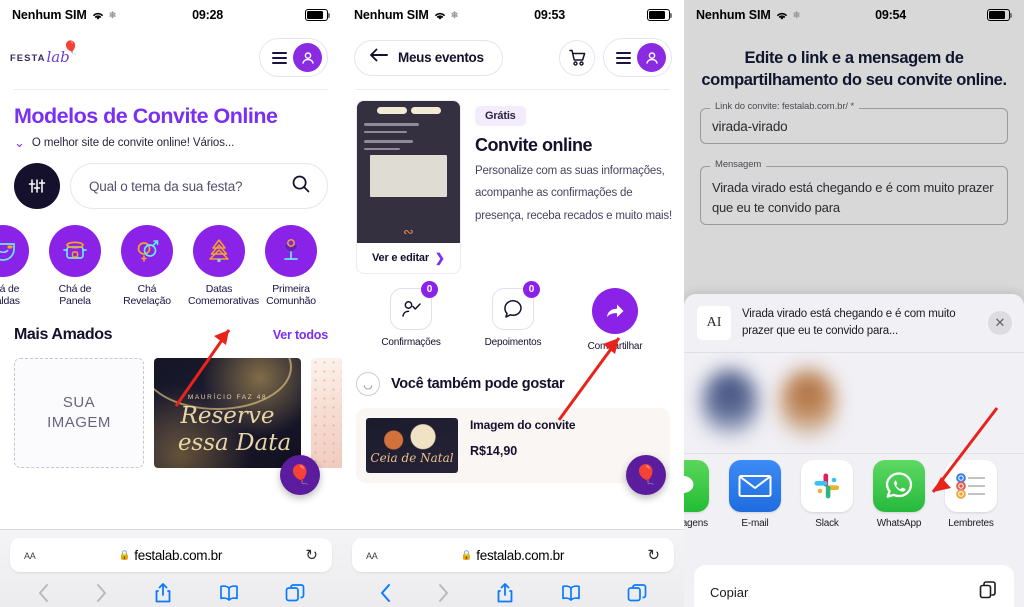 The height and width of the screenshot is (607, 1024). I want to click on link-field-label: Link do convite: festalab.com.br/ *, so click(785, 106).